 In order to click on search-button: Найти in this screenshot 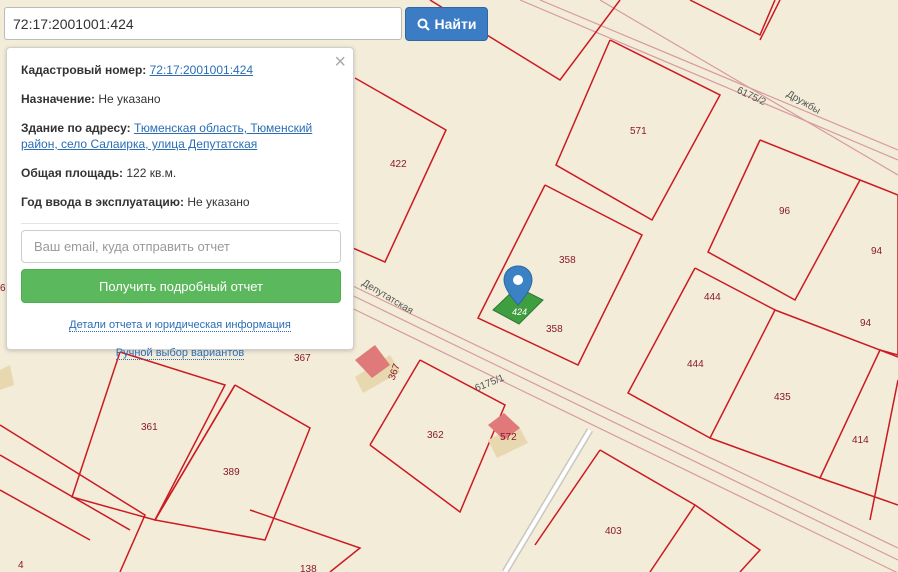, I will do `click(446, 24)`.